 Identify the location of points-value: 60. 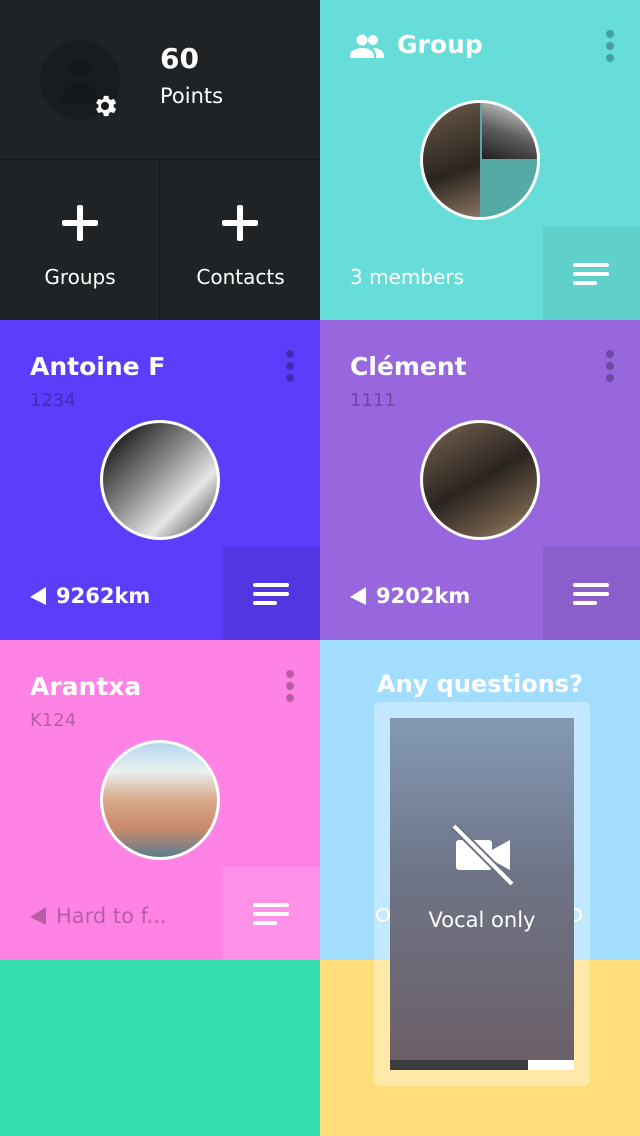
(179, 58).